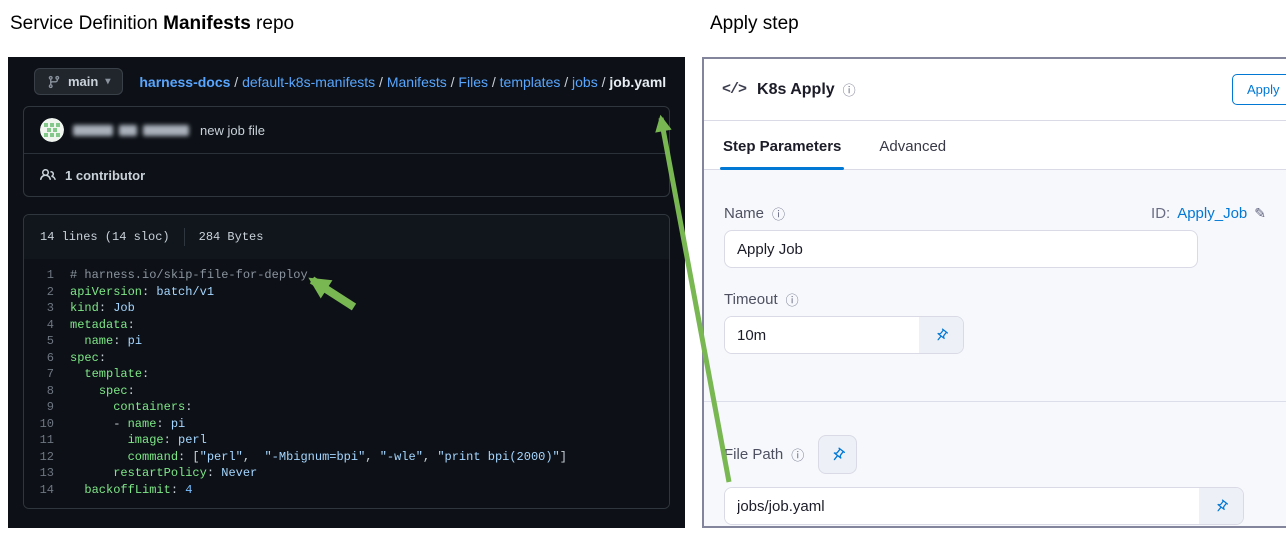  What do you see at coordinates (47, 275) in the screenshot?
I see `line-number: 1` at bounding box center [47, 275].